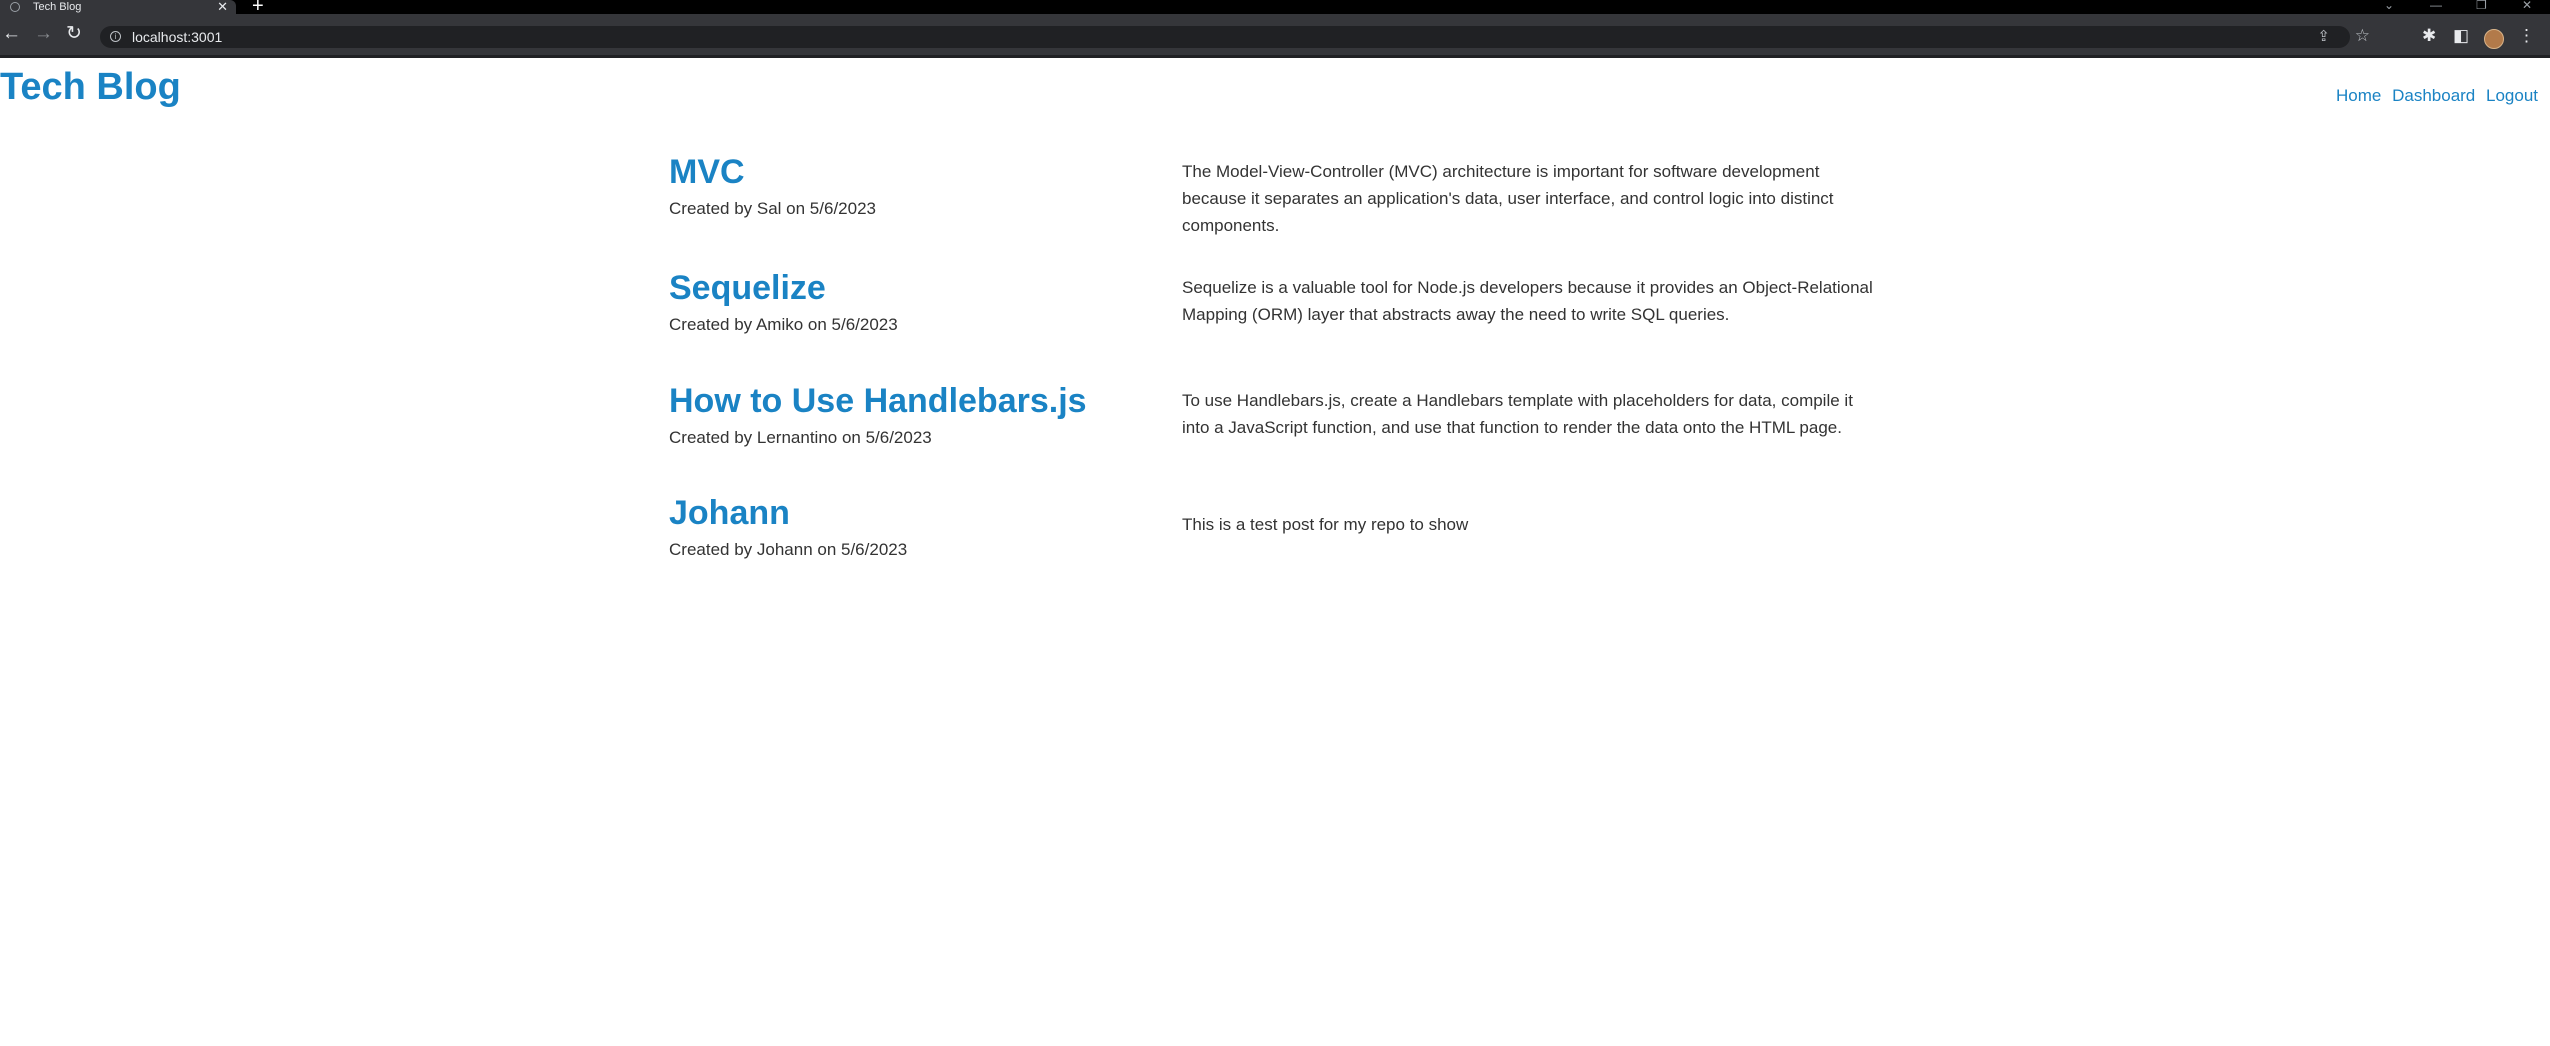 This screenshot has width=2550, height=1046. I want to click on post-title: How to Use Handlebars.js, so click(925, 401).